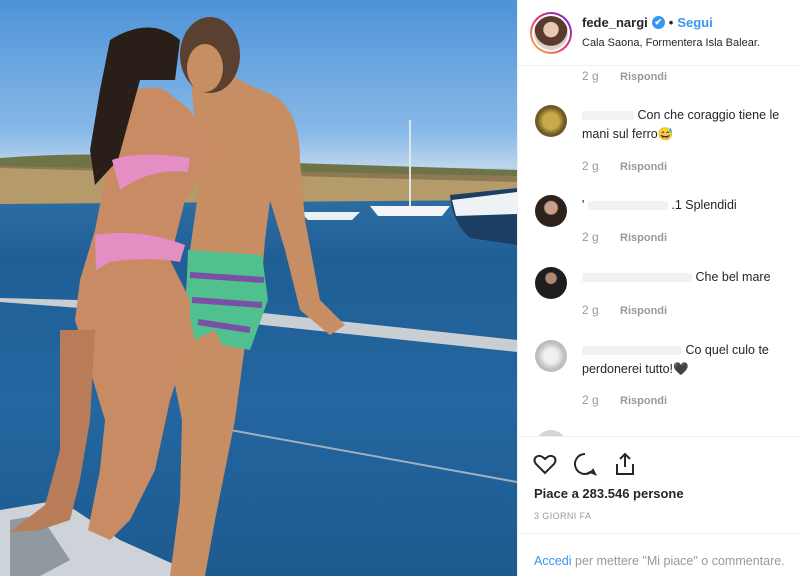 The height and width of the screenshot is (576, 800). I want to click on username-row: fede_nargi ✔ • Segui, so click(647, 22).